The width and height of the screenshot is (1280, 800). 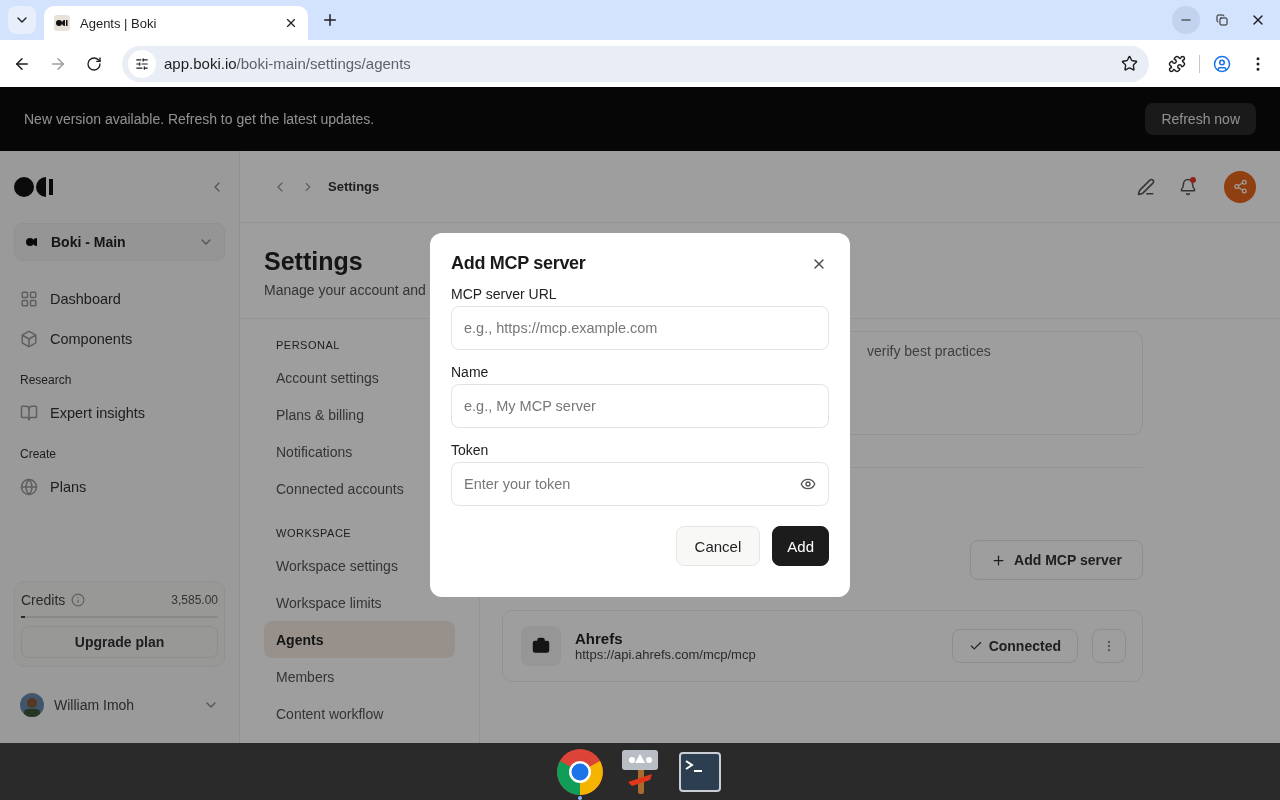 I want to click on briefcase-icon, so click(x=541, y=646).